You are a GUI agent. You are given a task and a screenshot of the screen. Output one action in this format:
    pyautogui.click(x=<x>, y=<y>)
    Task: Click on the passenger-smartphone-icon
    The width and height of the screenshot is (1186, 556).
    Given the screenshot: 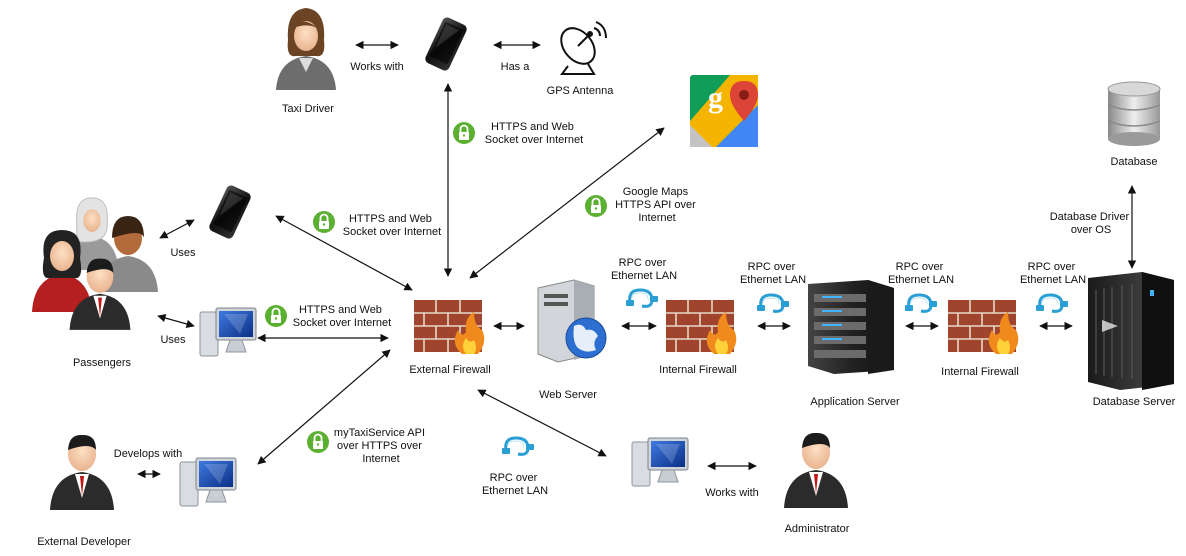 What is the action you would take?
    pyautogui.click(x=230, y=212)
    